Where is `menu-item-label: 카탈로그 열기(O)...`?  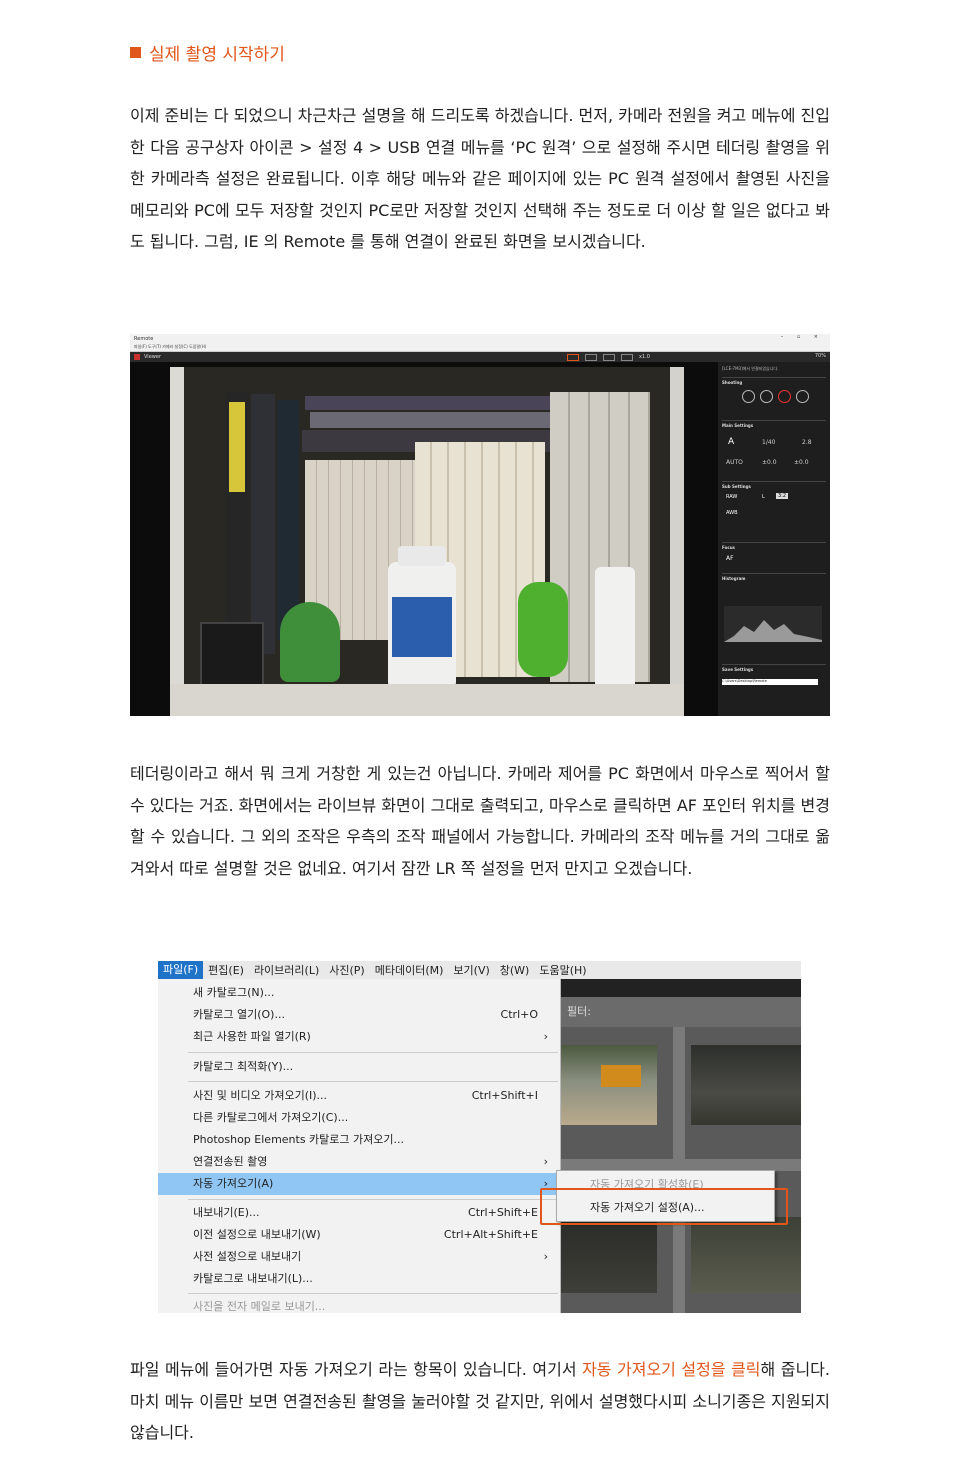 menu-item-label: 카탈로그 열기(O)... is located at coordinates (239, 1014).